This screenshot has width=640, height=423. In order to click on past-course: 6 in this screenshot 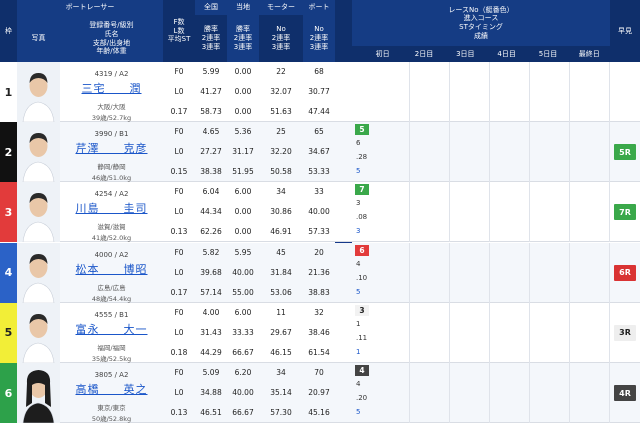, I will do `click(358, 143)`.